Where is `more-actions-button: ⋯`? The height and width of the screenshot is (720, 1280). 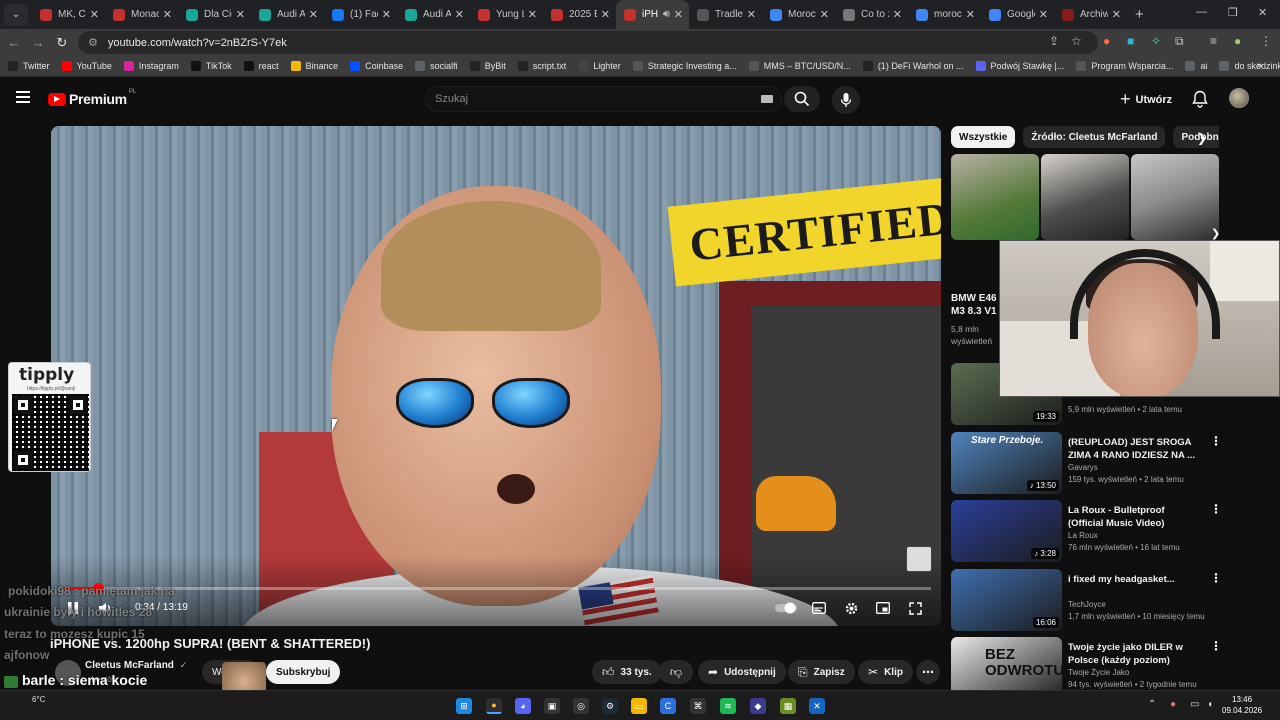
more-actions-button: ⋯ is located at coordinates (928, 672).